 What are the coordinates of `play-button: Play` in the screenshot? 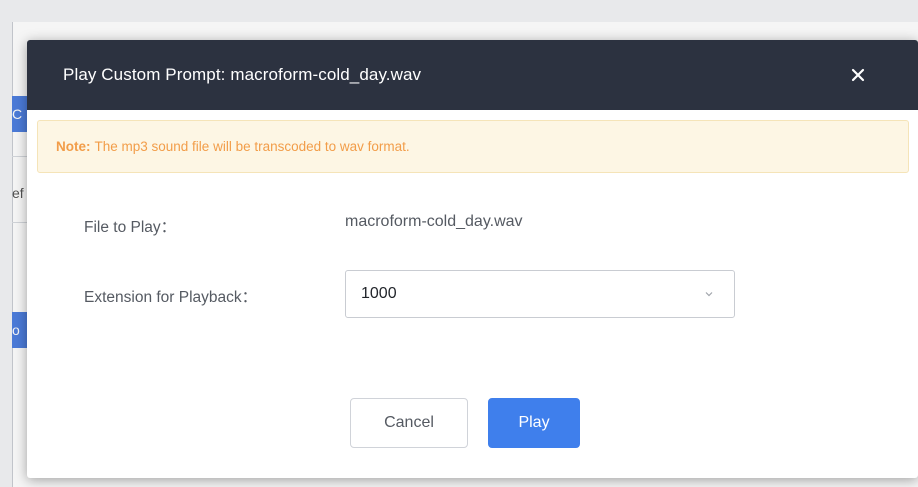 It's located at (534, 423).